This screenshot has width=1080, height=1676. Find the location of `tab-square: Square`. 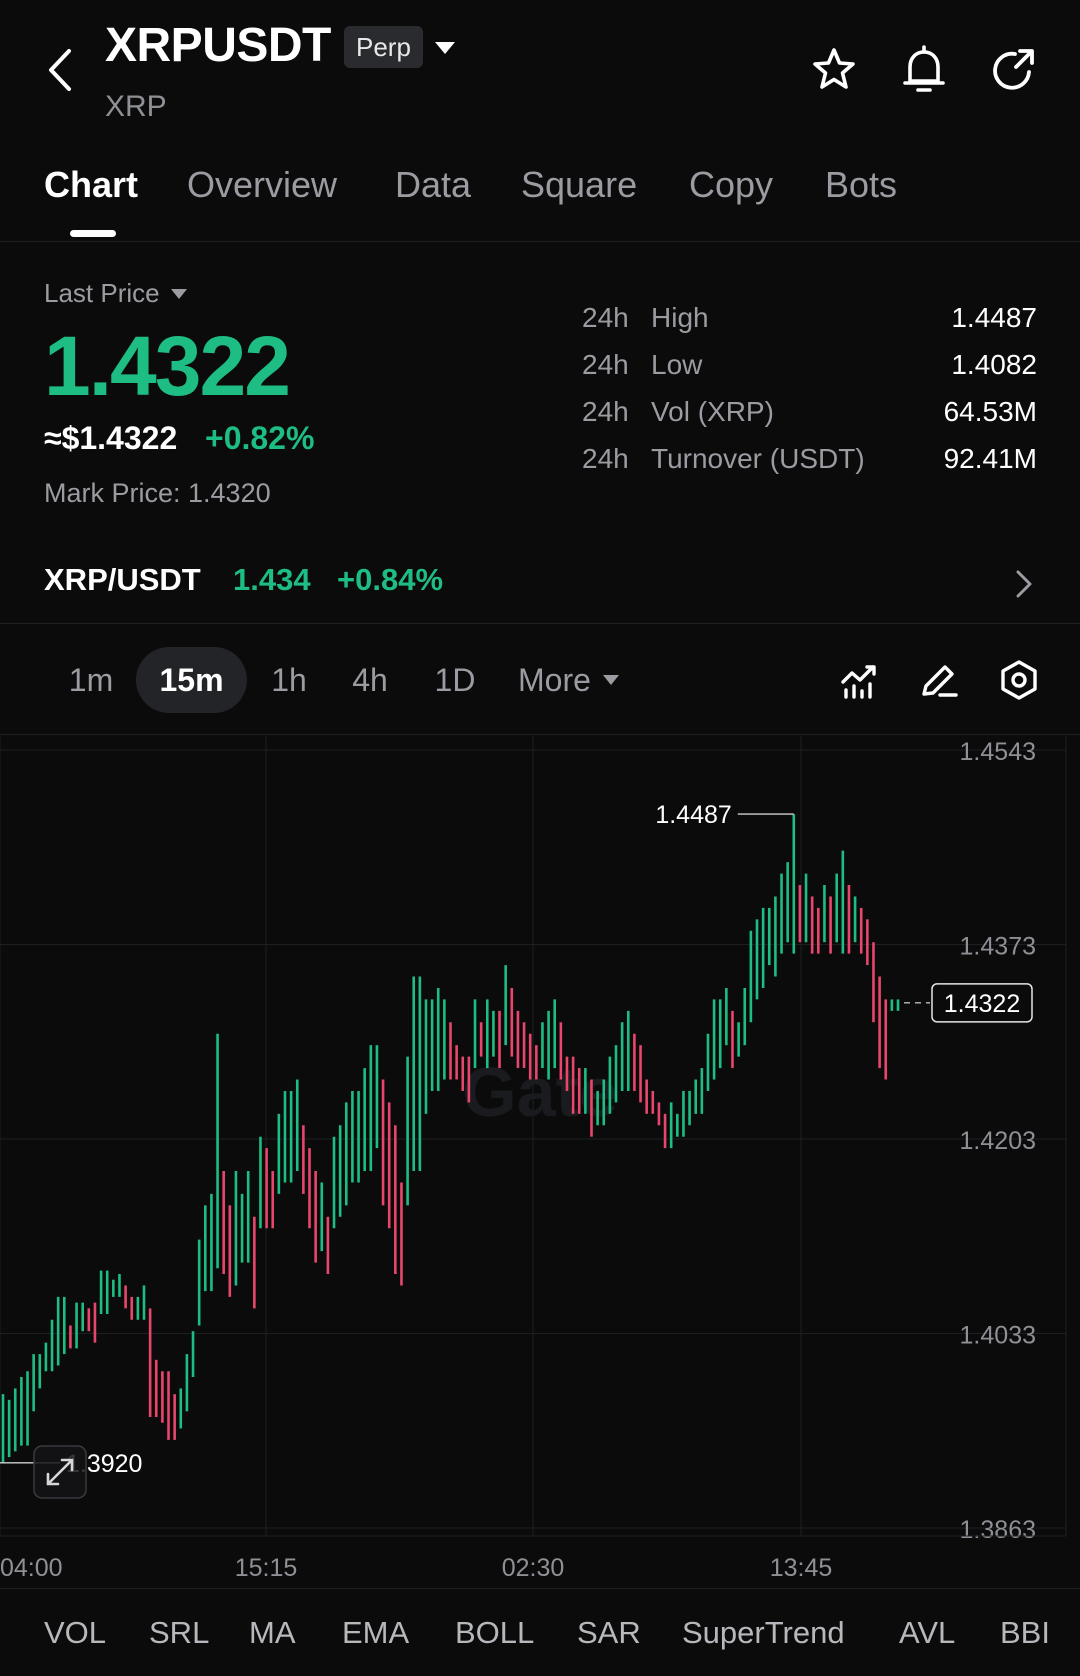

tab-square: Square is located at coordinates (579, 185).